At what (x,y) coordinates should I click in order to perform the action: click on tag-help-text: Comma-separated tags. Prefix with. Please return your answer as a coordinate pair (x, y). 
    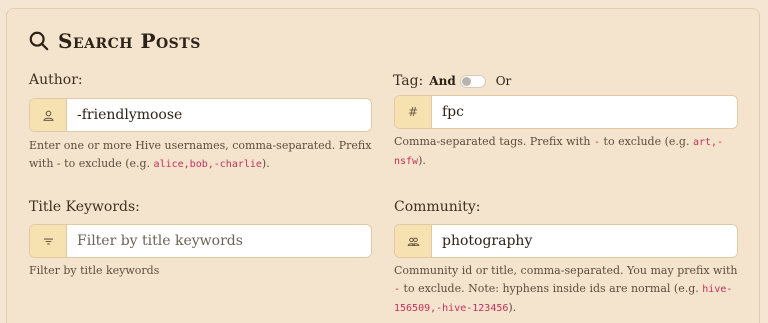
    Looking at the image, I should click on (494, 141).